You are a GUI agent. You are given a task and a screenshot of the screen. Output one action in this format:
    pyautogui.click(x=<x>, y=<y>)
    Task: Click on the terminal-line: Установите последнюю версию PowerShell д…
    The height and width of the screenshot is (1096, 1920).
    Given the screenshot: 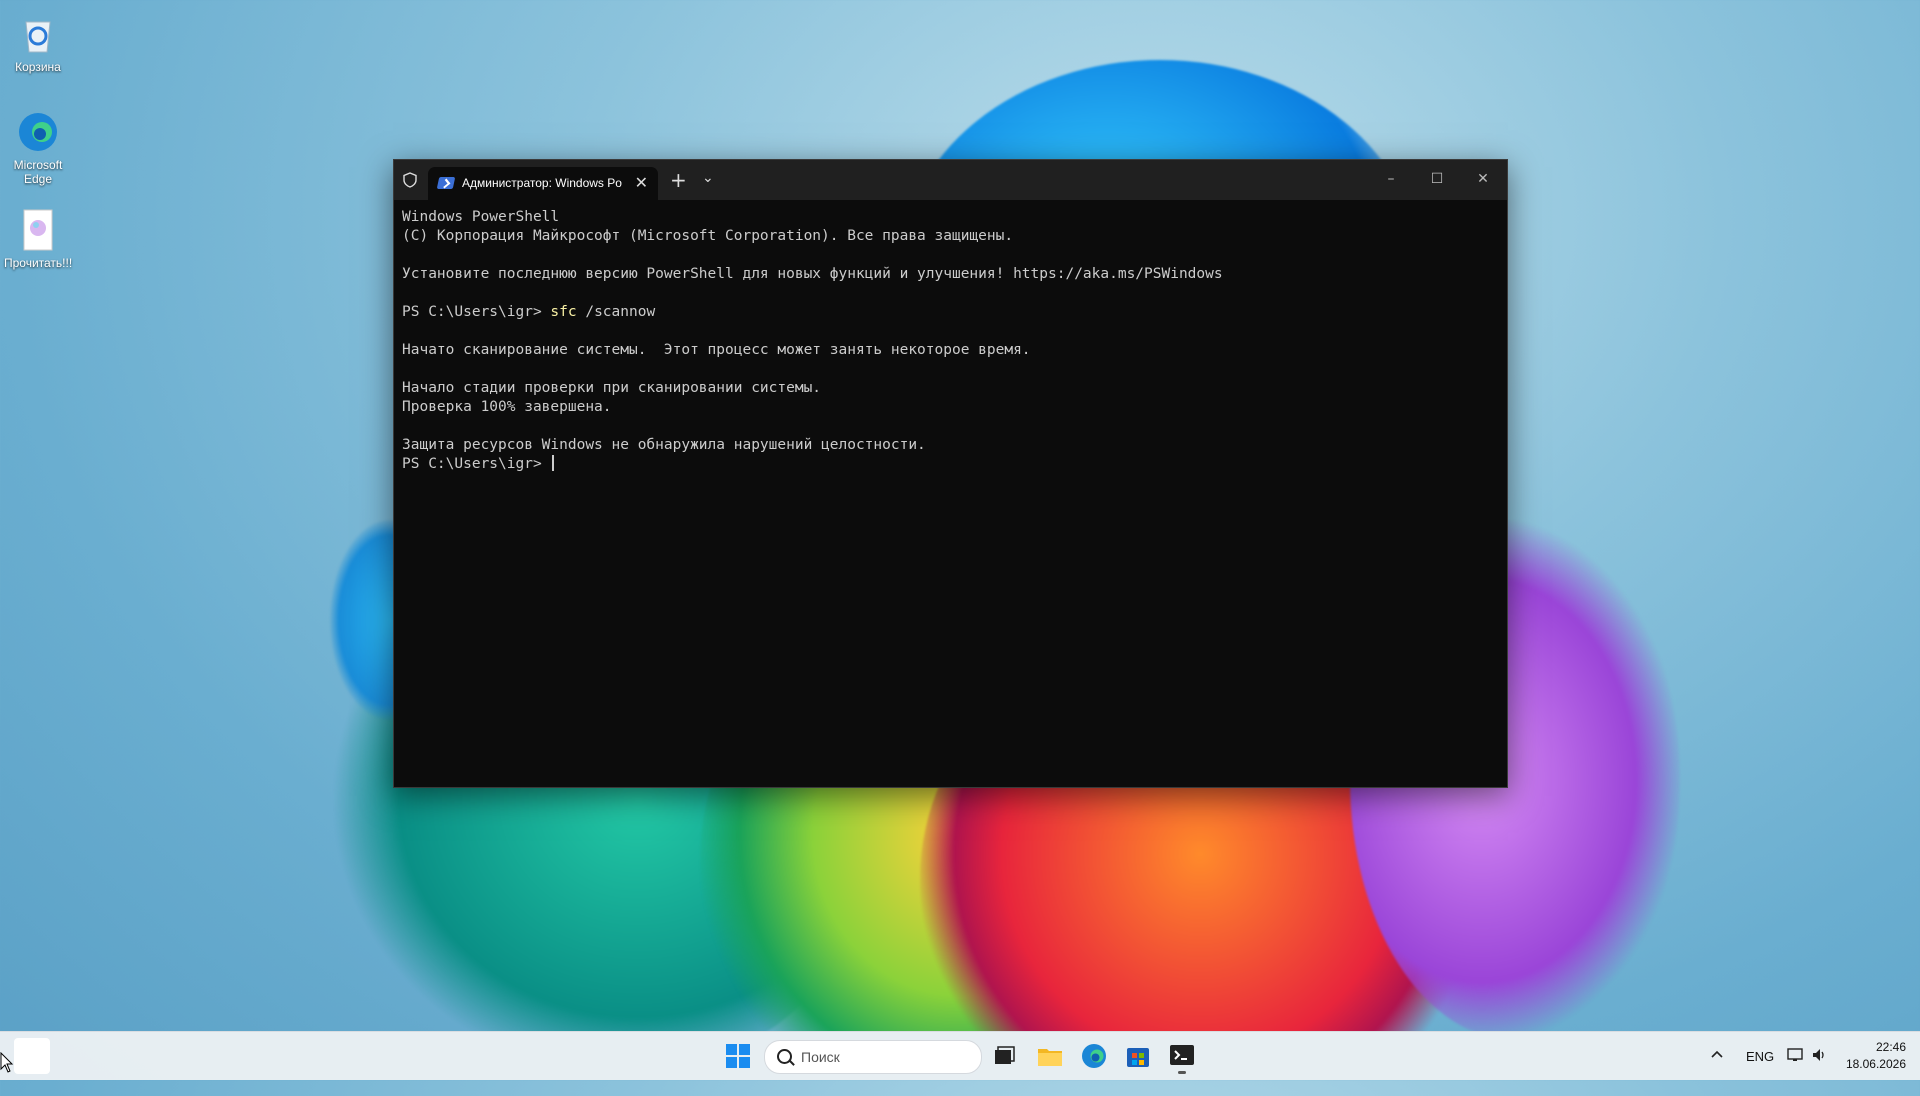 What is the action you would take?
    pyautogui.click(x=812, y=274)
    